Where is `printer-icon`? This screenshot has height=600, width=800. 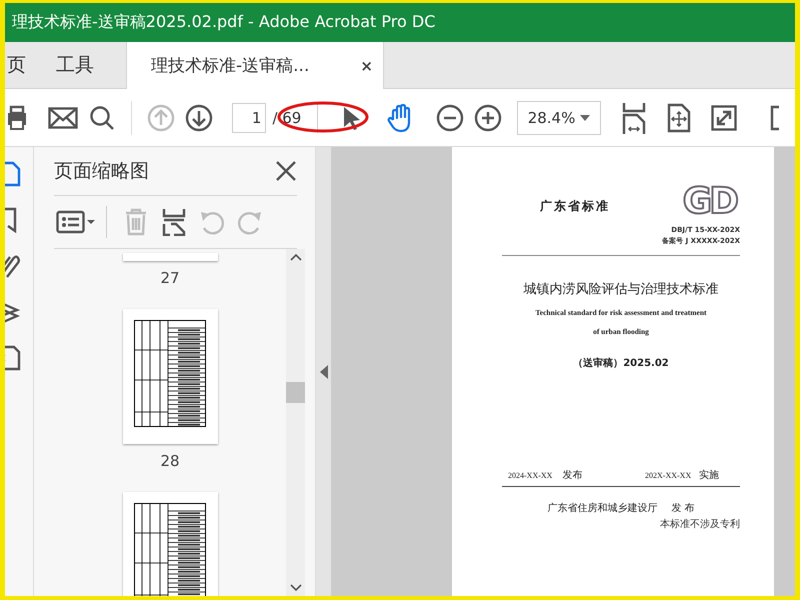
printer-icon is located at coordinates (17, 117).